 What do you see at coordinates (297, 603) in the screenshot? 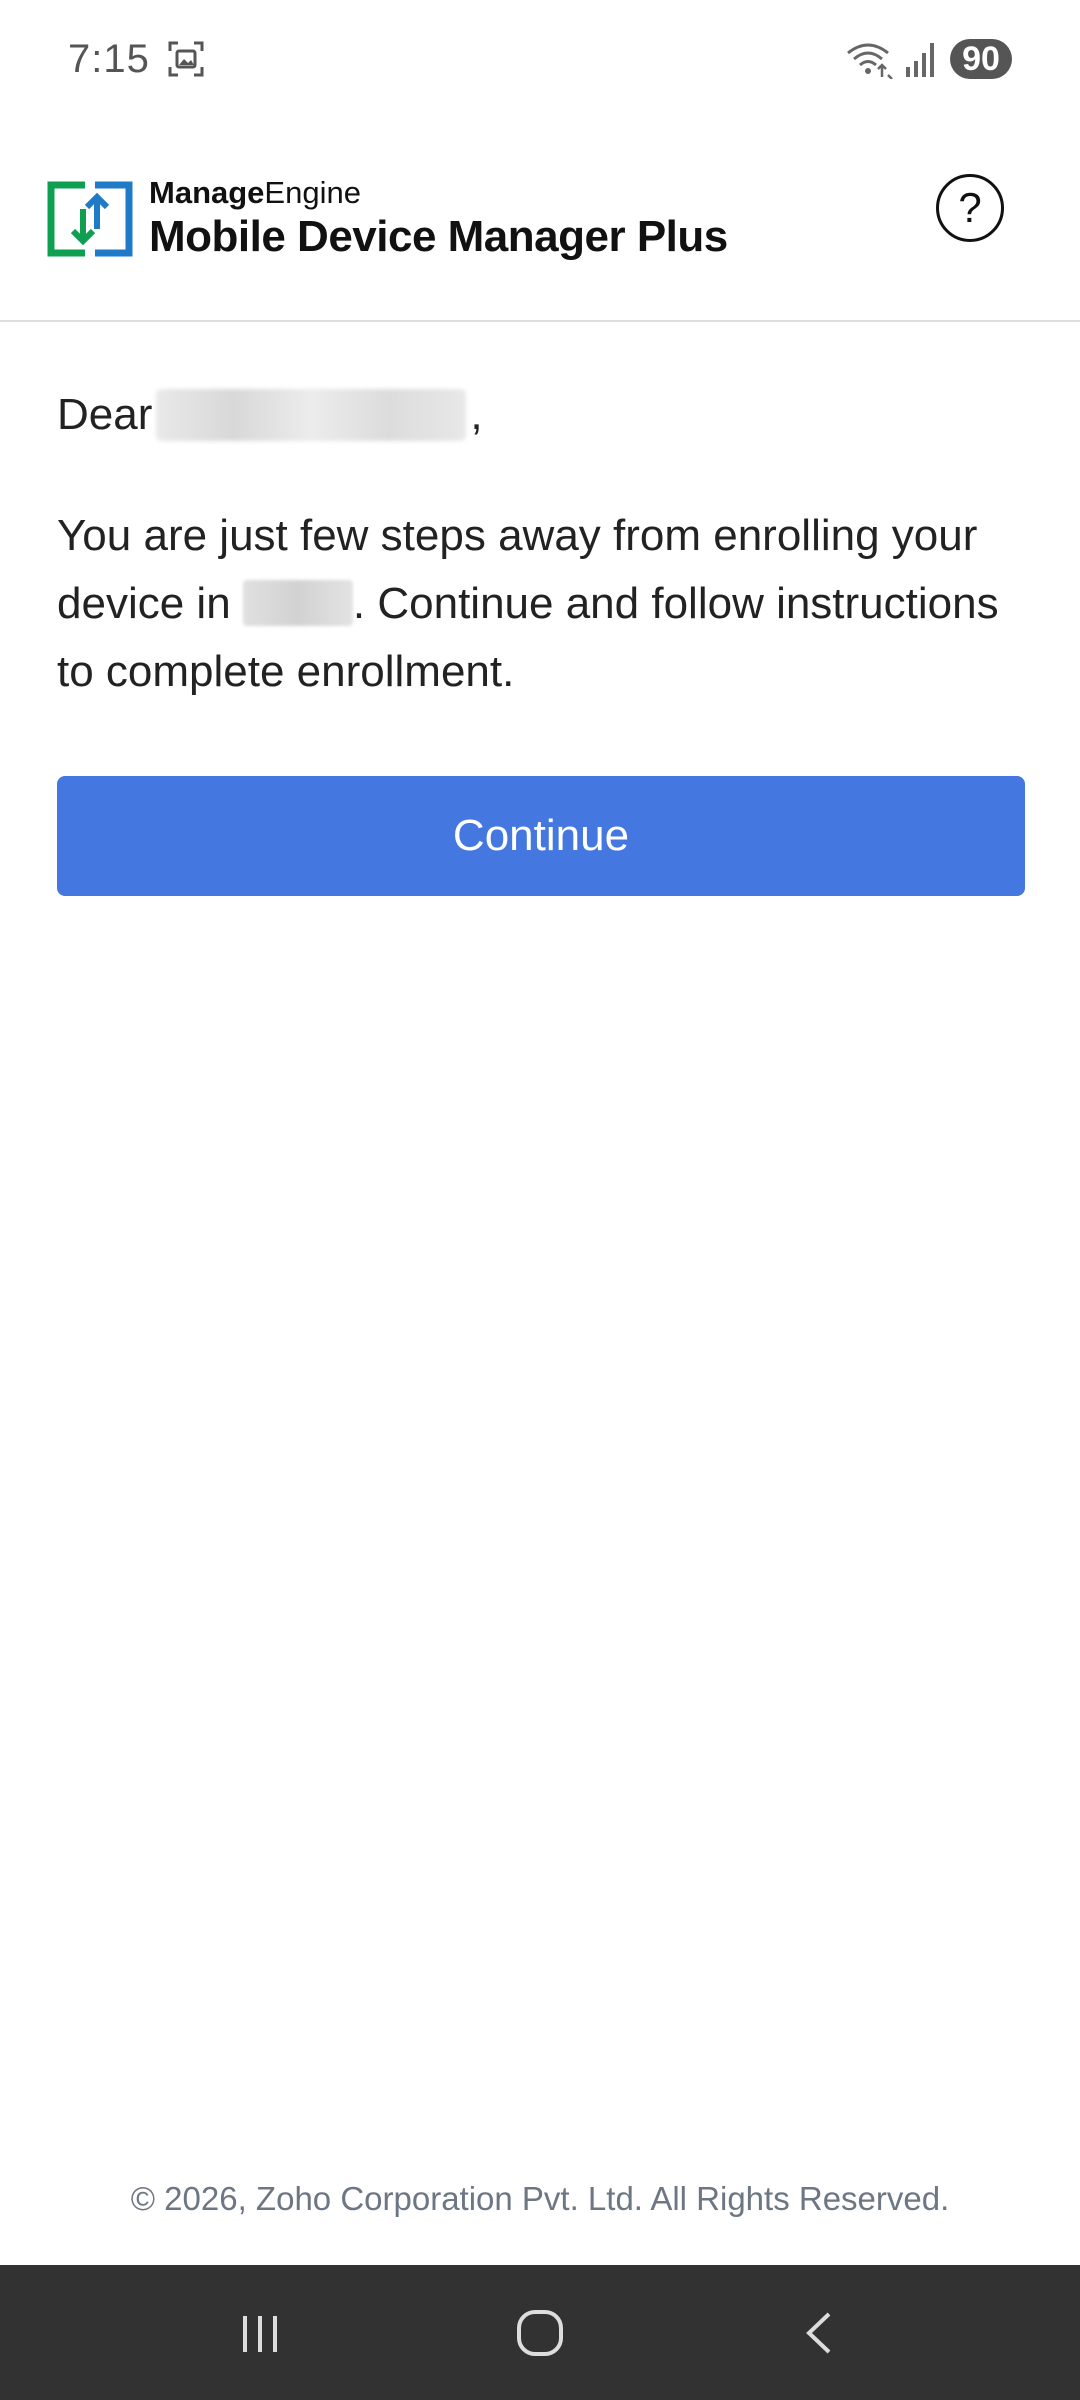
I see `redacted-organization` at bounding box center [297, 603].